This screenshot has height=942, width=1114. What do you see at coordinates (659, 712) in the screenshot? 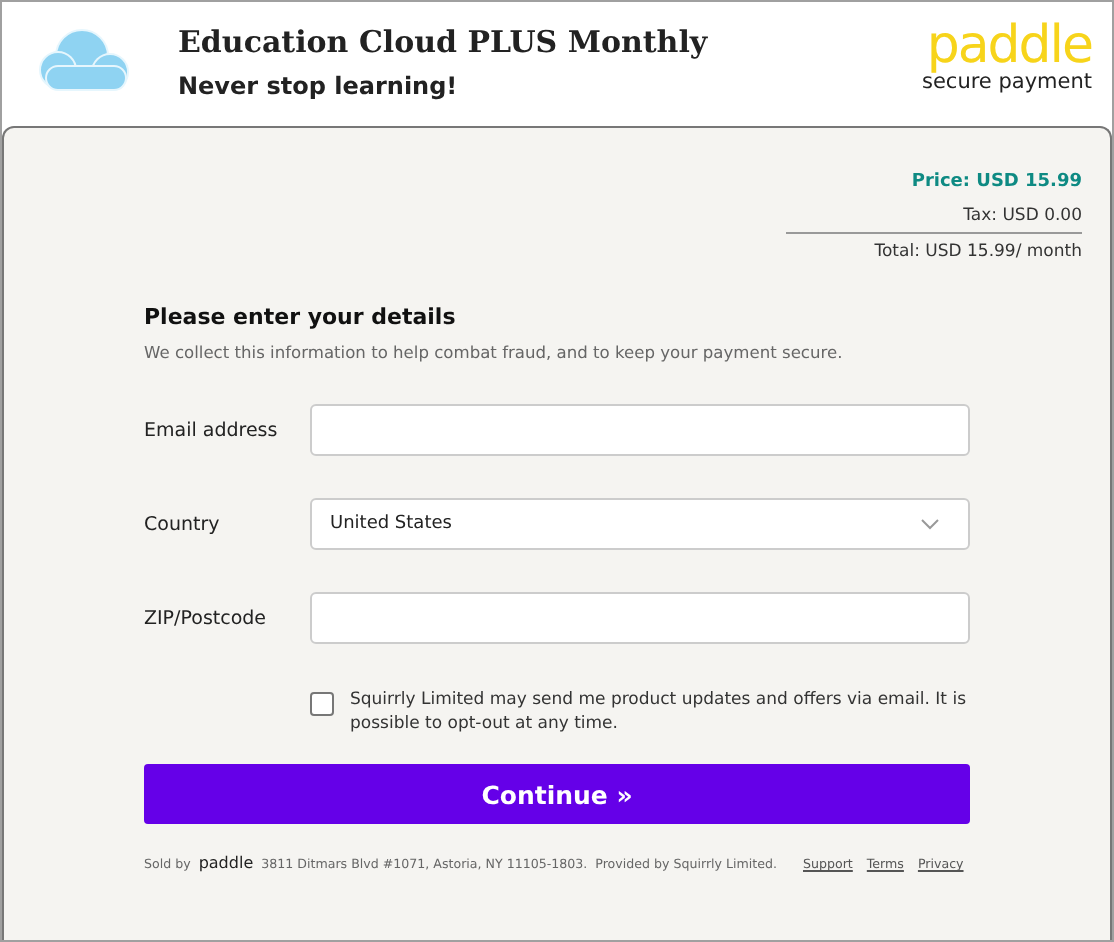
I see `consent-text: Squirrly Limited may send me product updates and offers via email. It is possible to opt-out at any time.` at bounding box center [659, 712].